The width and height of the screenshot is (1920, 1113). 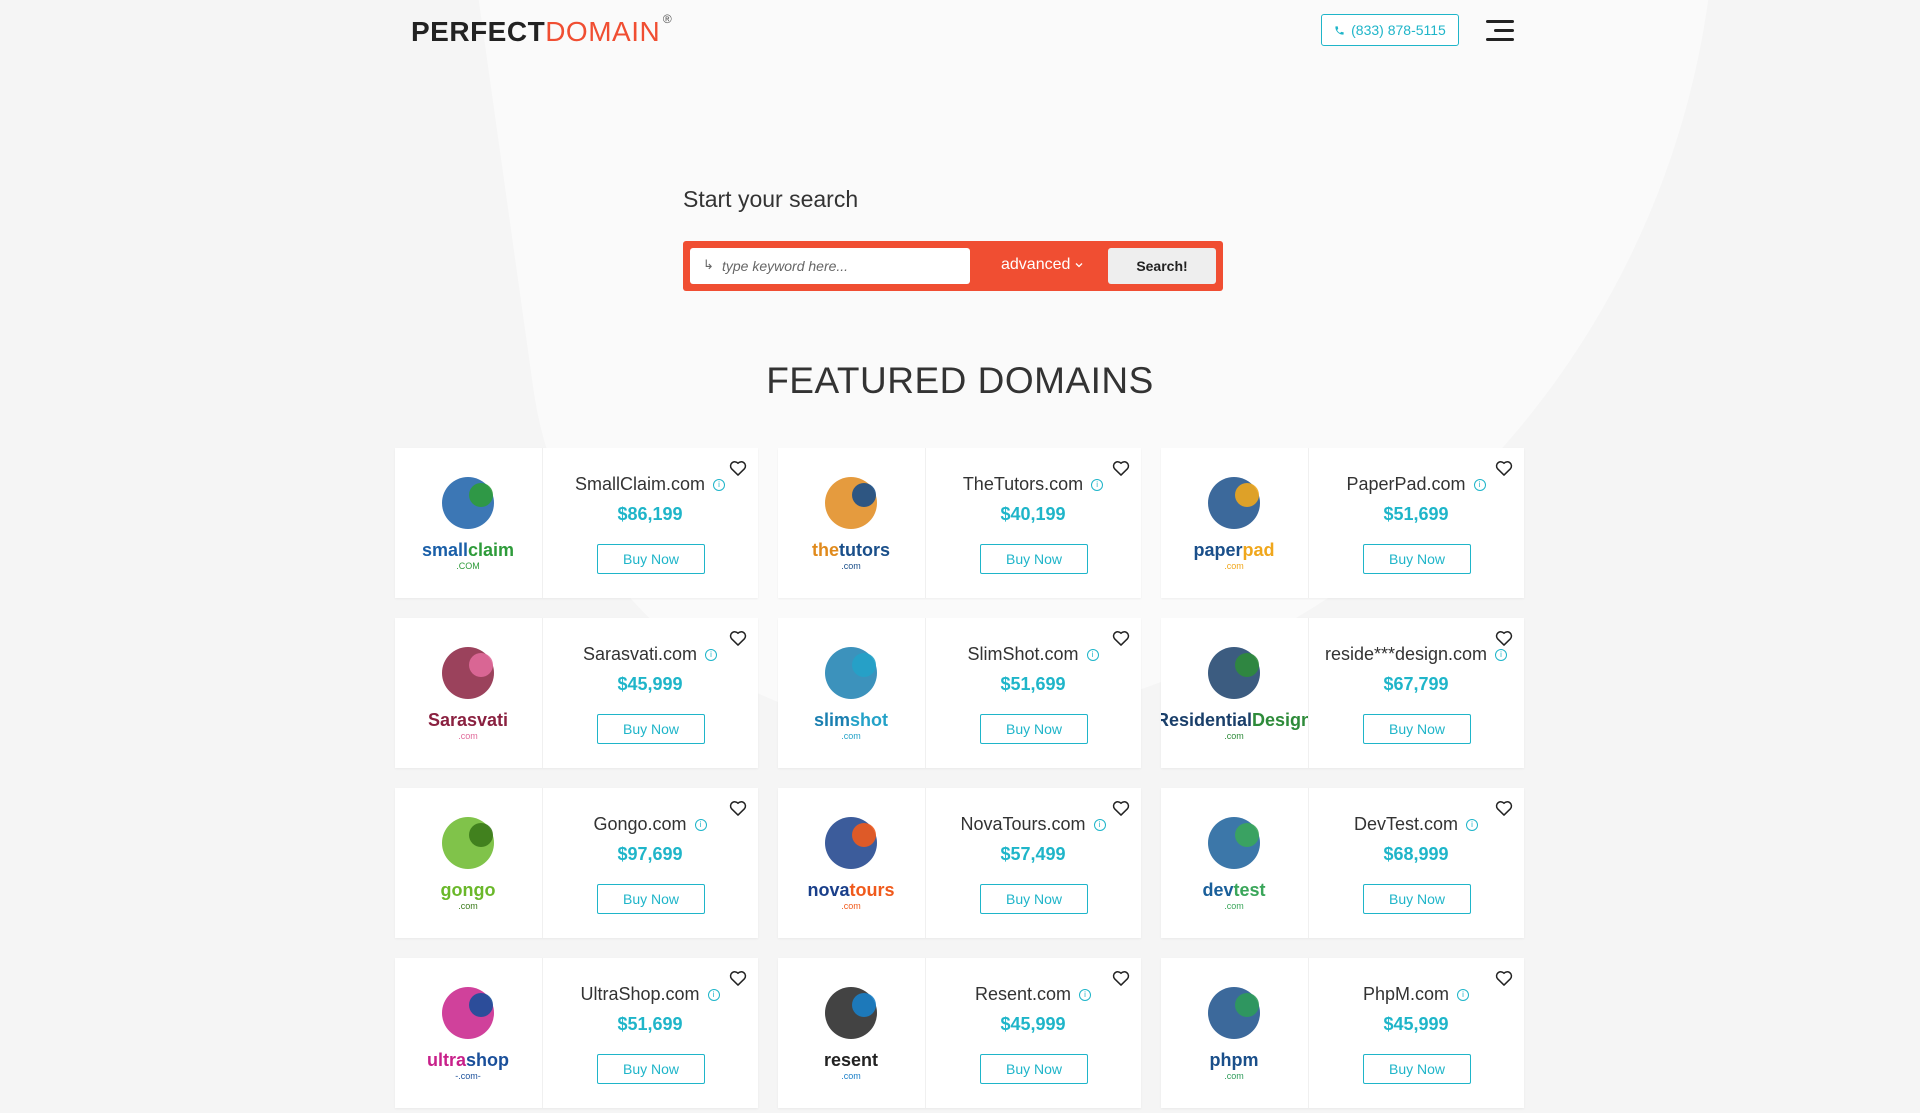 I want to click on advanced-dropdown: advanced, so click(x=1042, y=265).